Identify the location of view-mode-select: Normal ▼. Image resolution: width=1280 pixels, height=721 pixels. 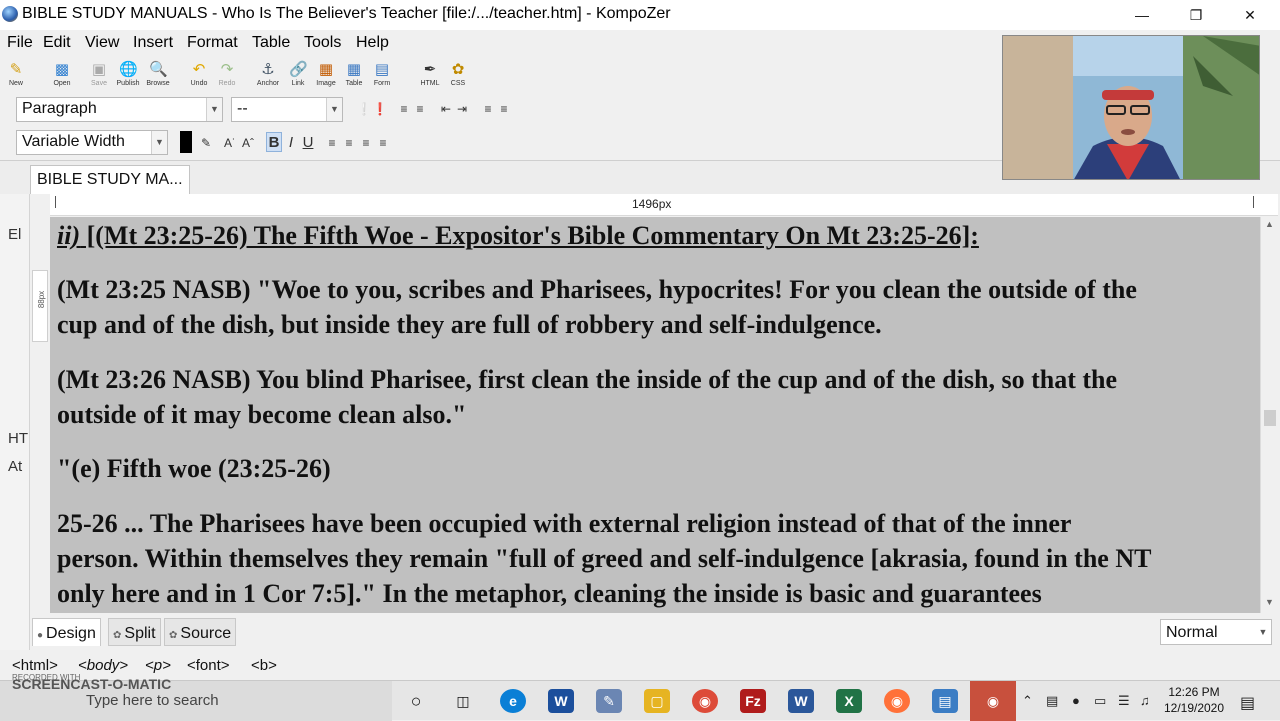
(1216, 632).